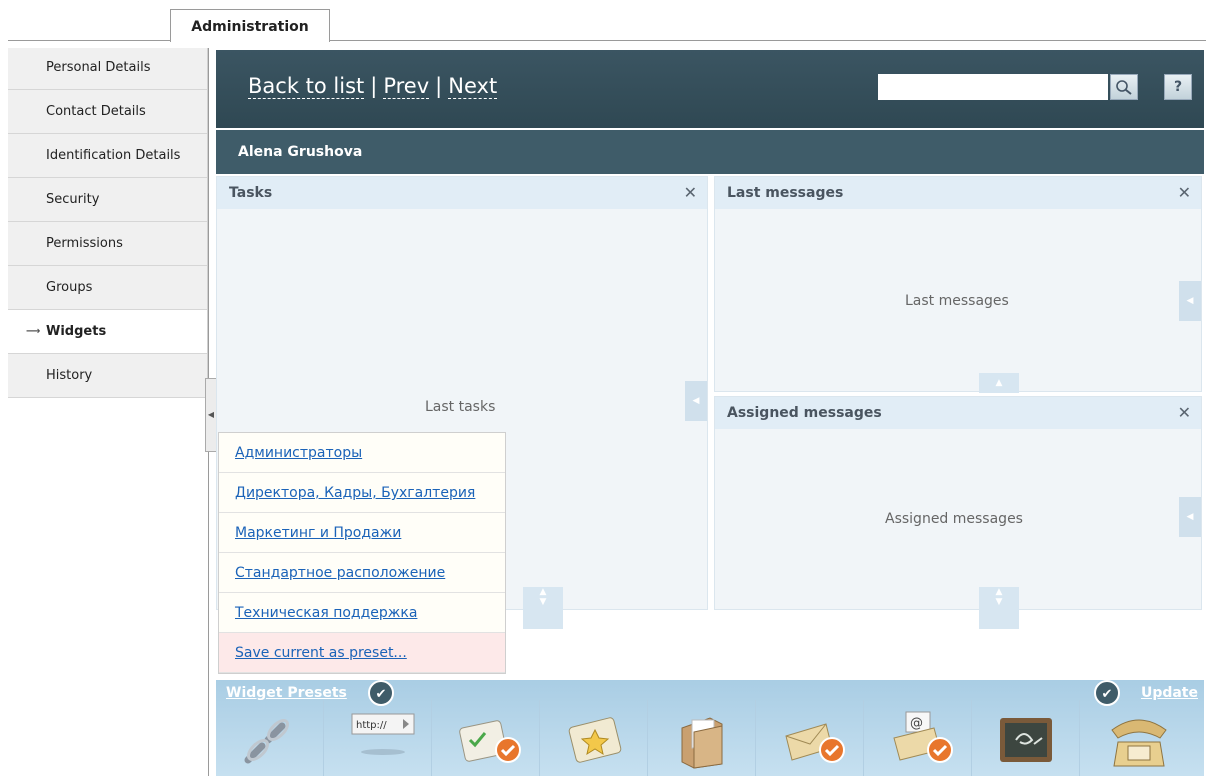 This screenshot has width=1206, height=776. I want to click on svg-text: http://, so click(371, 725).